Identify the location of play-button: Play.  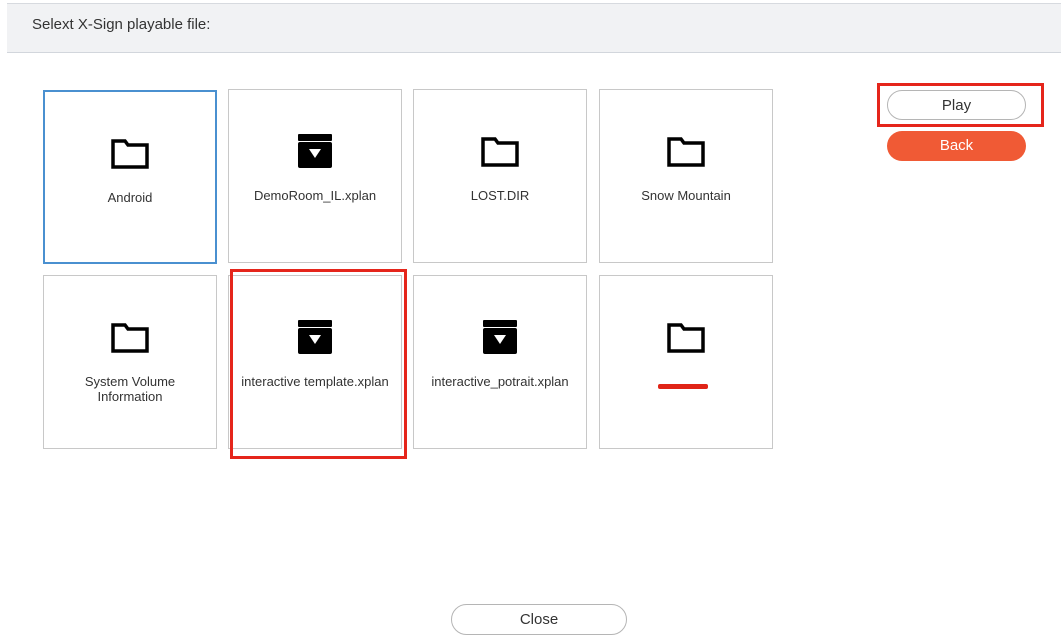
(956, 105).